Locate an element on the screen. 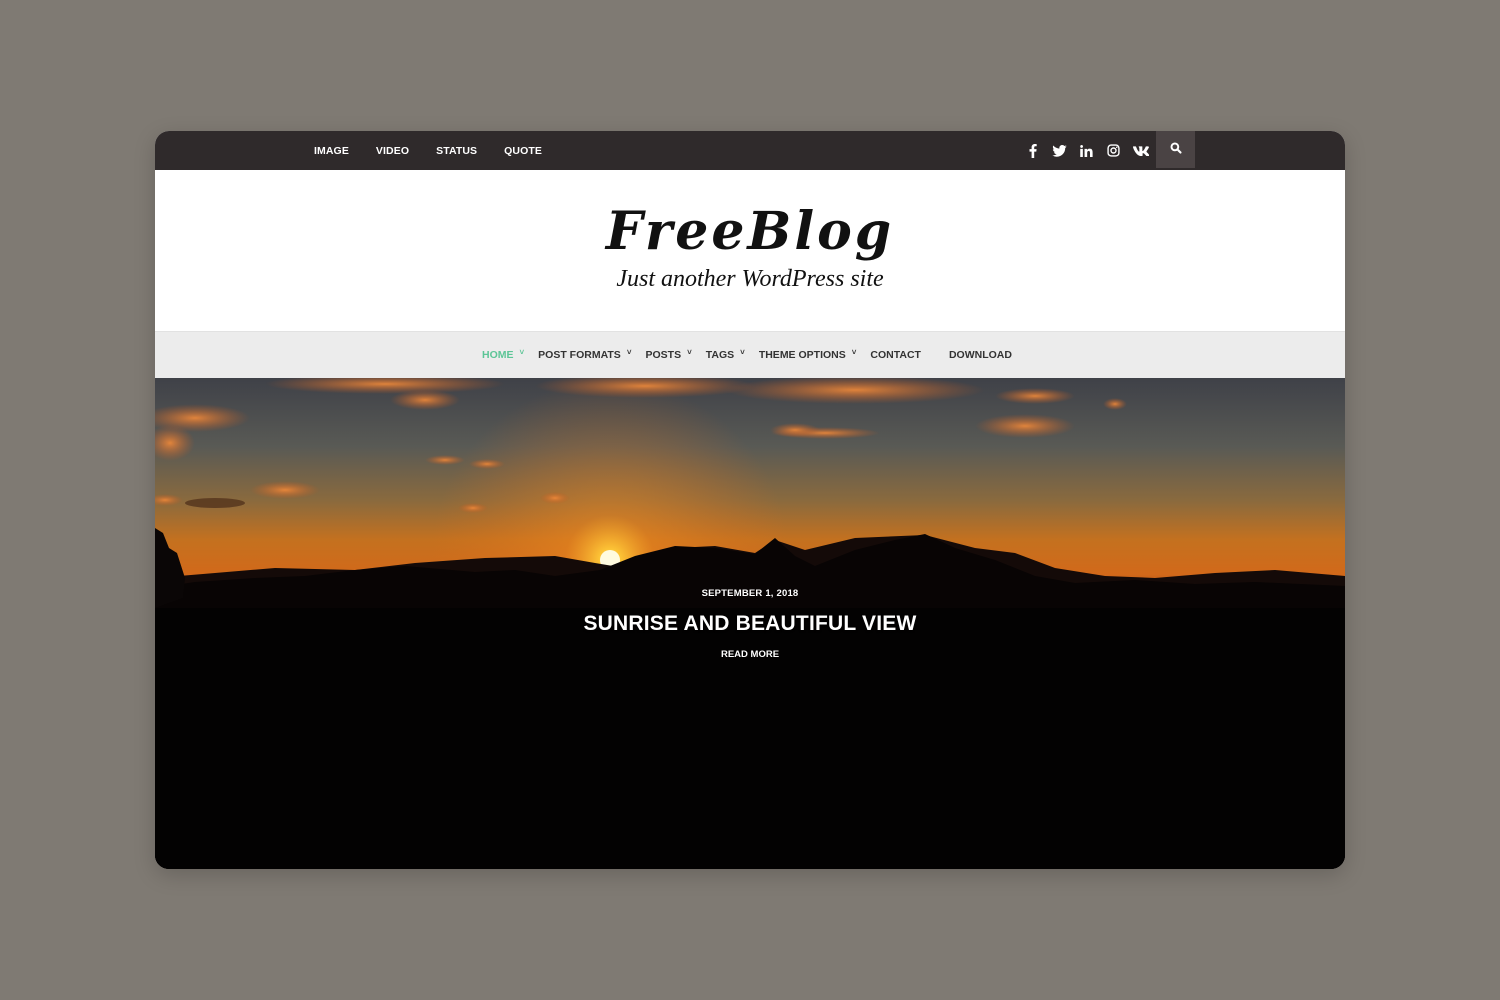  site-header: FreeBlog Just another WordPress site is located at coordinates (750, 250).